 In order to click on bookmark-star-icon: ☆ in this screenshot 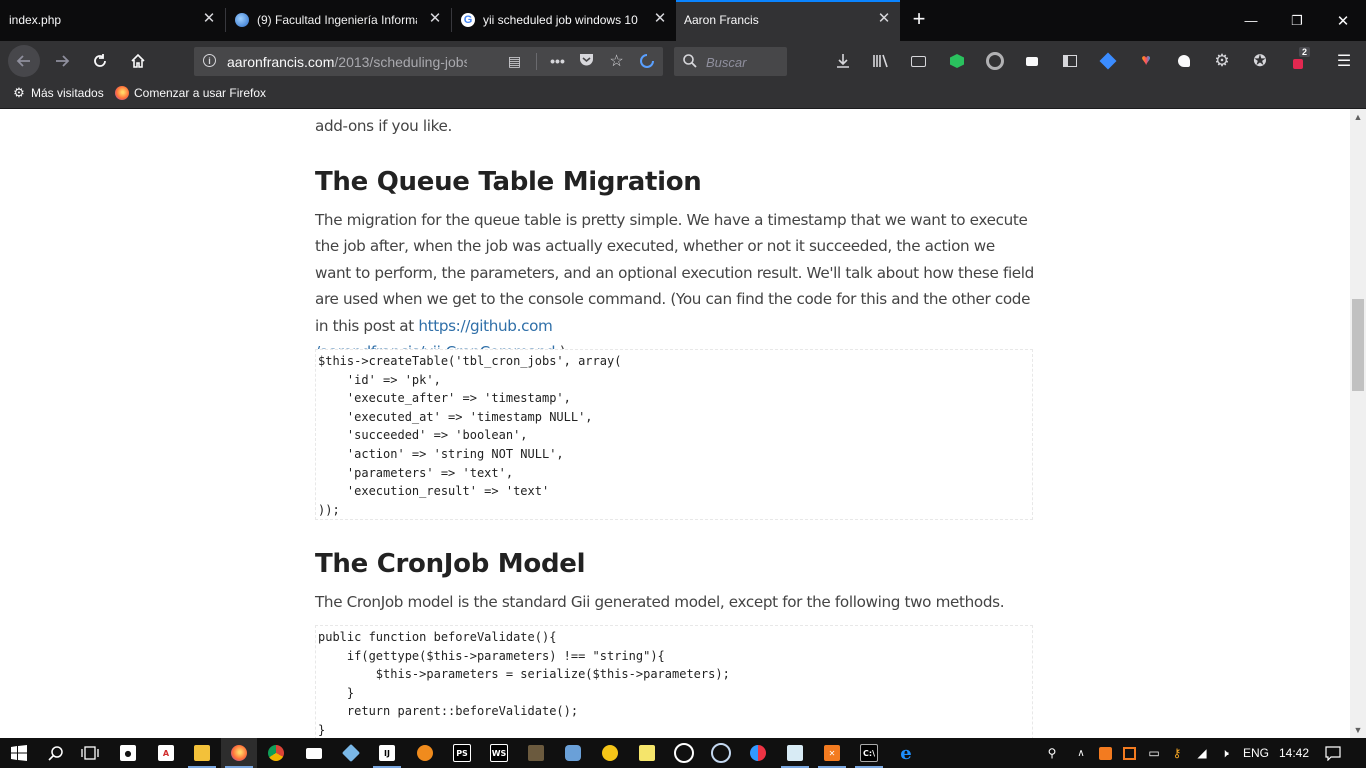, I will do `click(616, 61)`.